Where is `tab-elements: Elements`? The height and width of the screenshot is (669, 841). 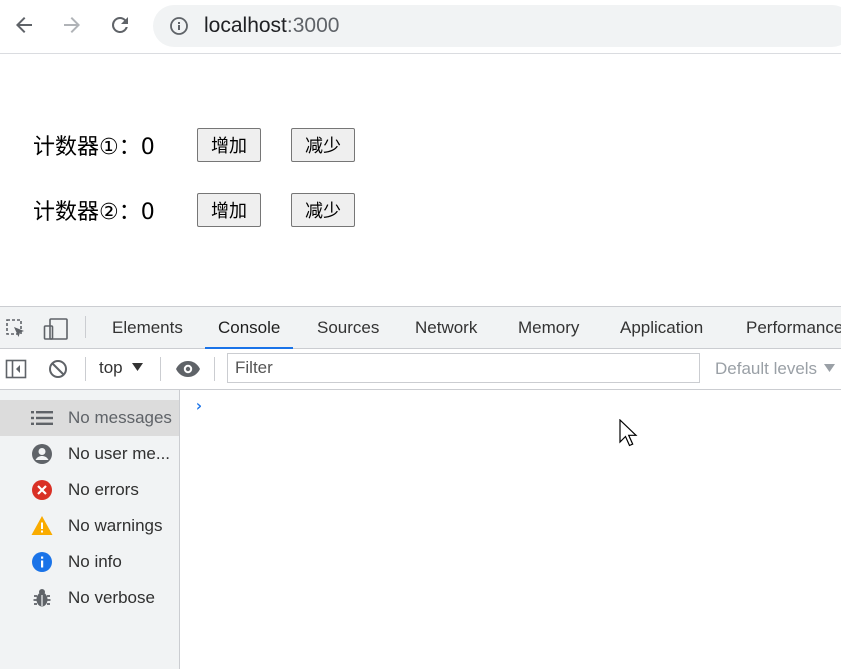
tab-elements: Elements is located at coordinates (147, 327).